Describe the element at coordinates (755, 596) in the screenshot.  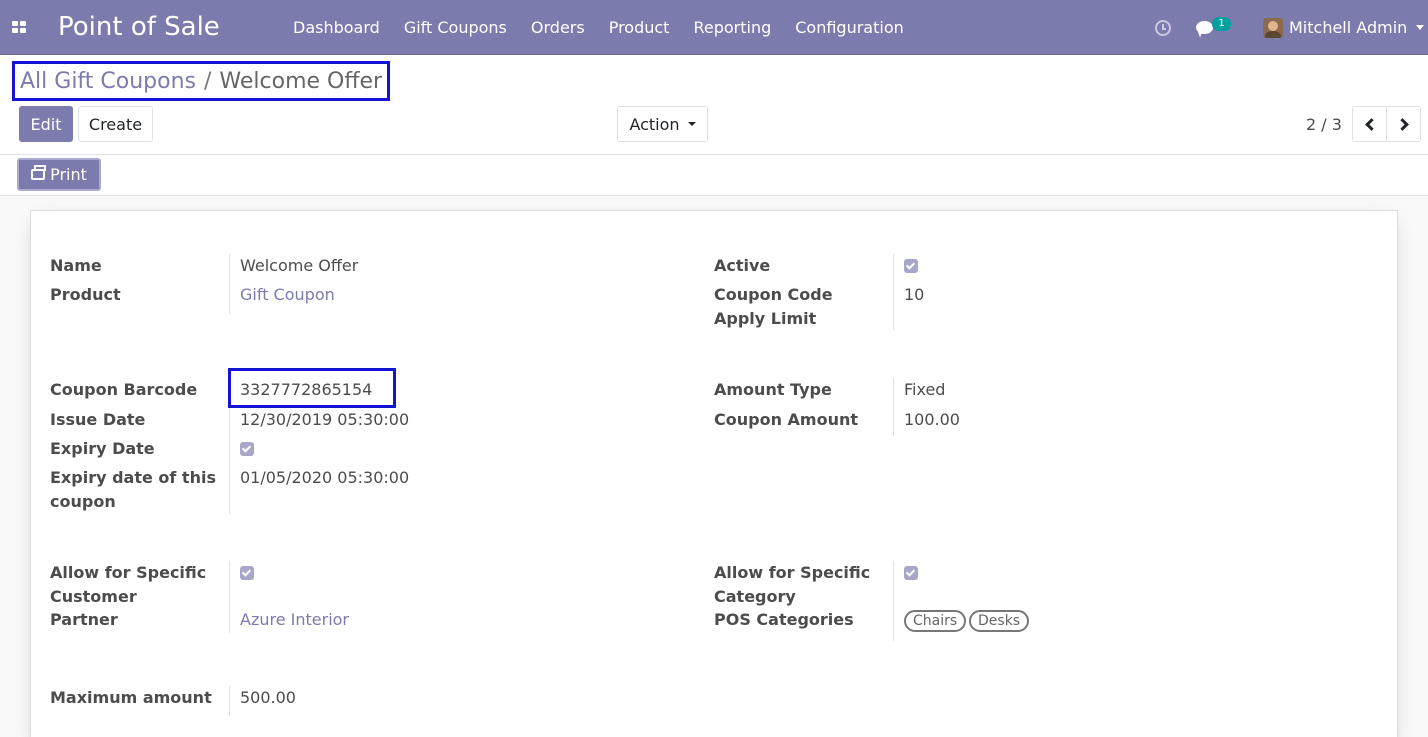
I see `specific-category-label-line2: Category` at that location.